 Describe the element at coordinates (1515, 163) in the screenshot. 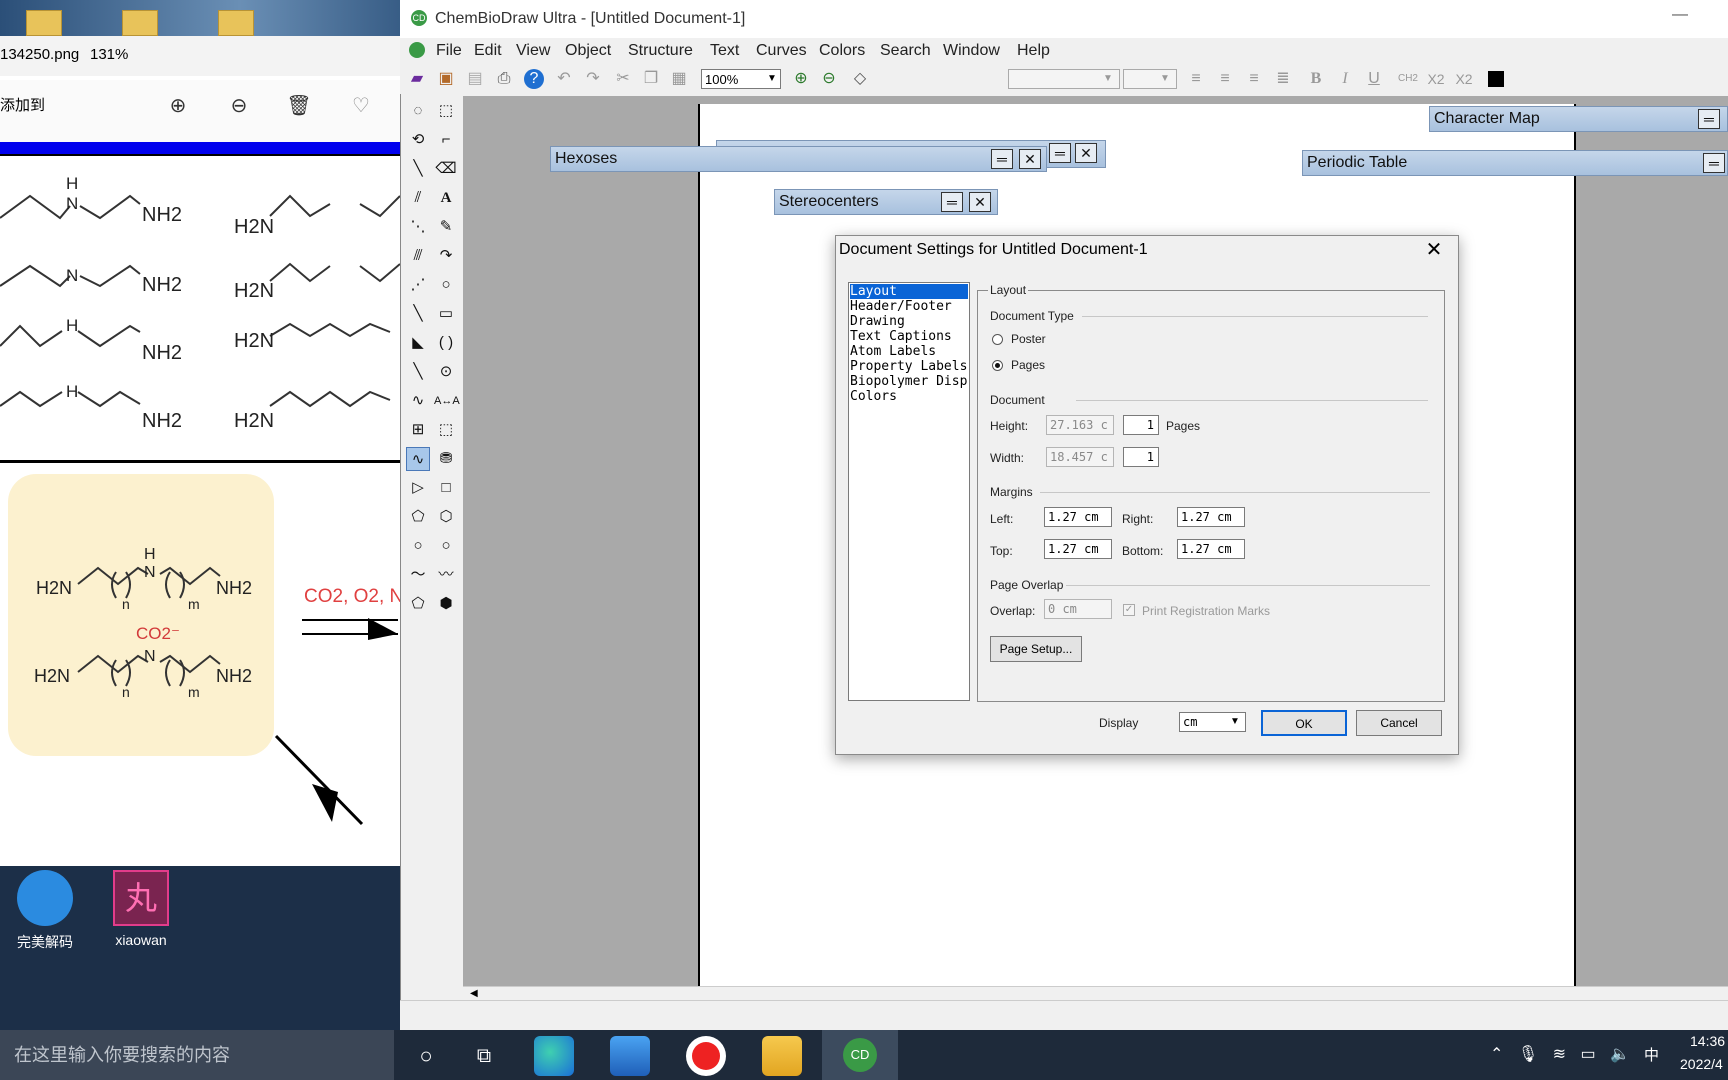

I see `periodic-table-palette: Periodic Table ═` at that location.